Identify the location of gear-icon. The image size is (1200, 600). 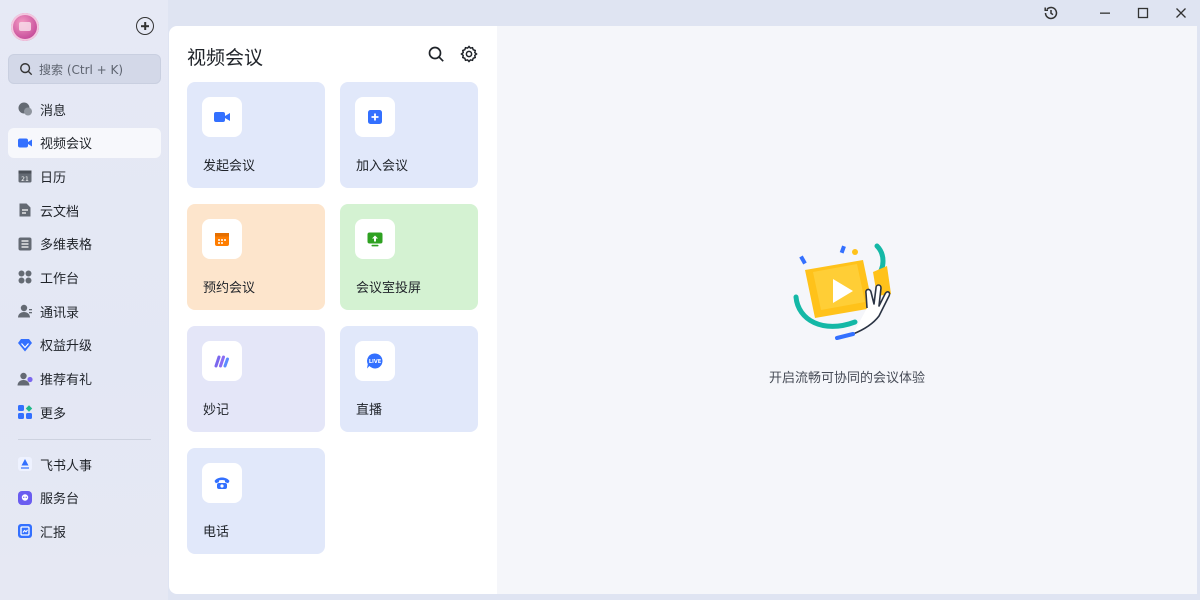
(469, 54).